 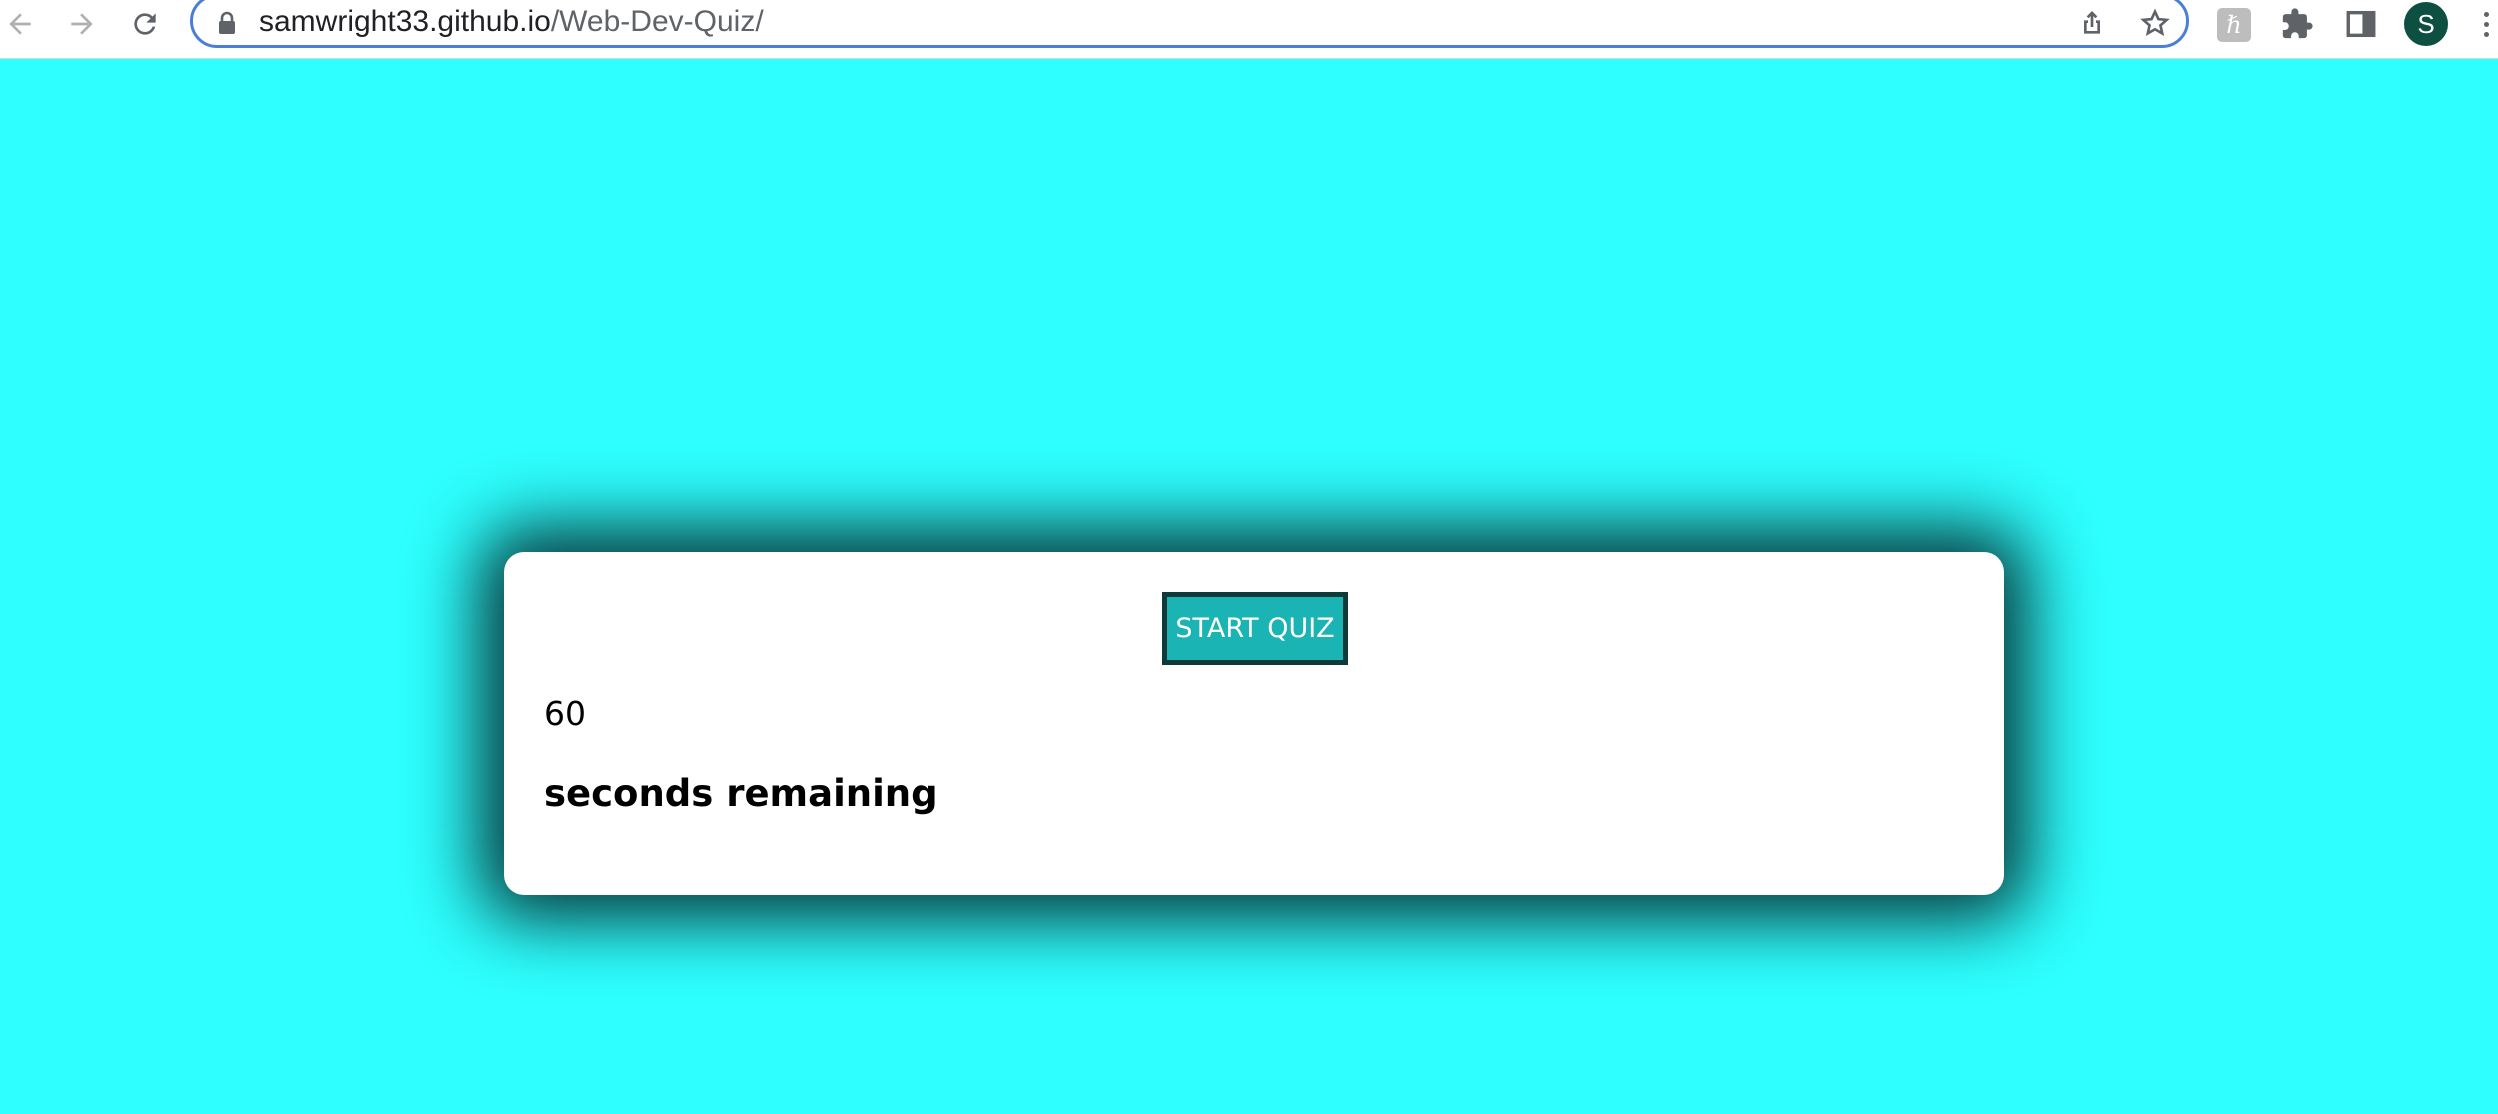 I want to click on forward-button, so click(x=82, y=24).